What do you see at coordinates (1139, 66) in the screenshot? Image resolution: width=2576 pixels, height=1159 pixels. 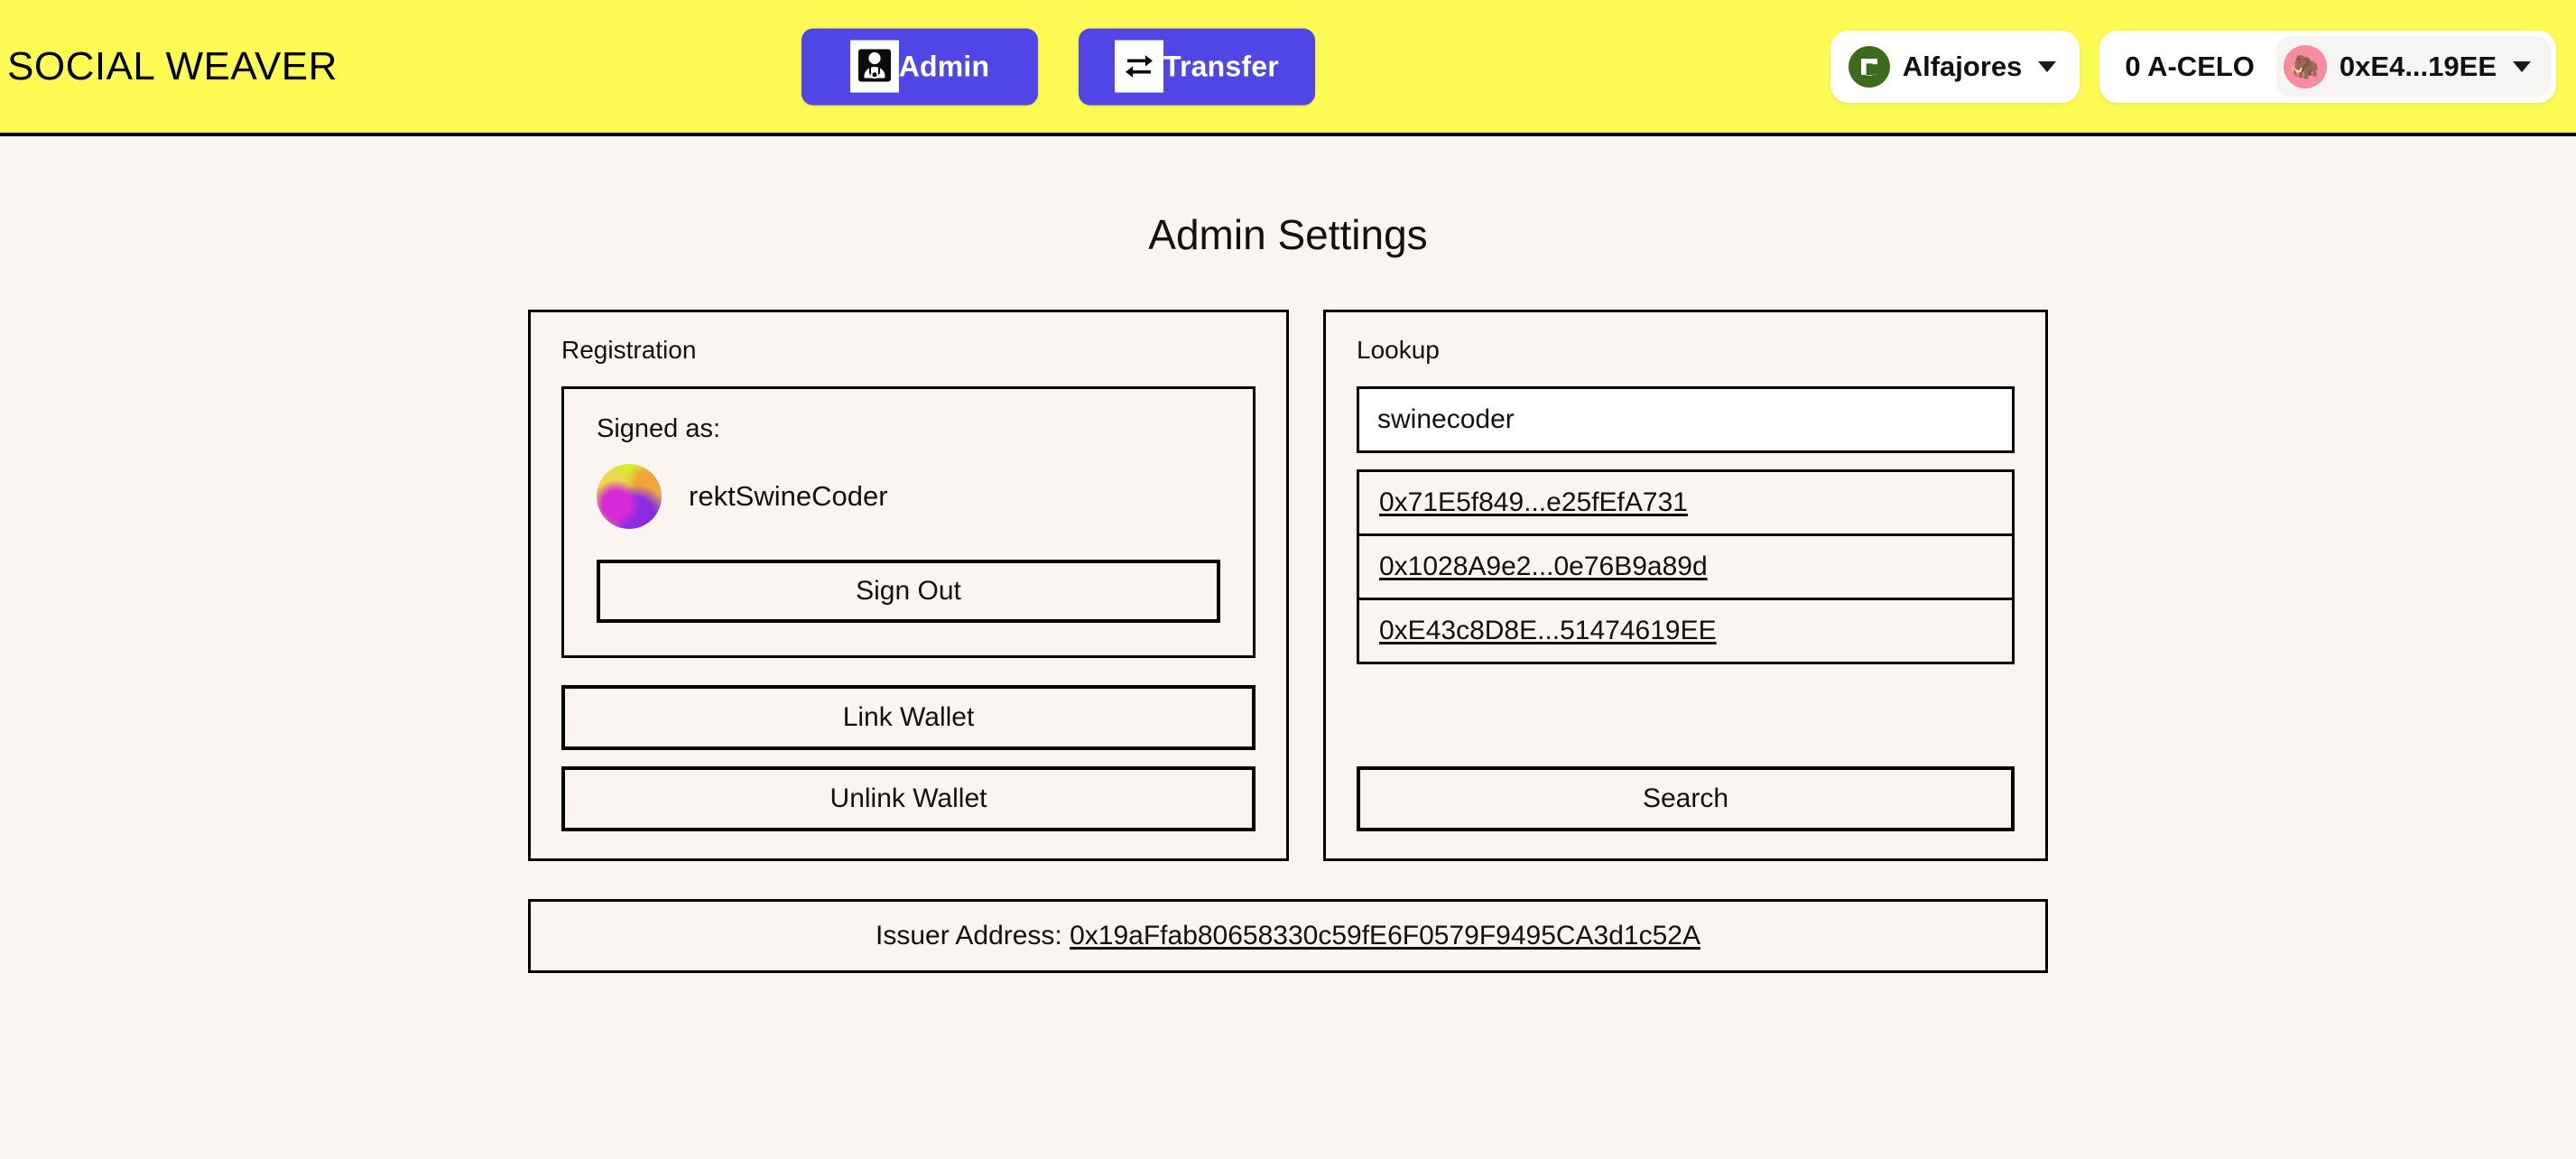 I see `exchange-arrows-icon` at bounding box center [1139, 66].